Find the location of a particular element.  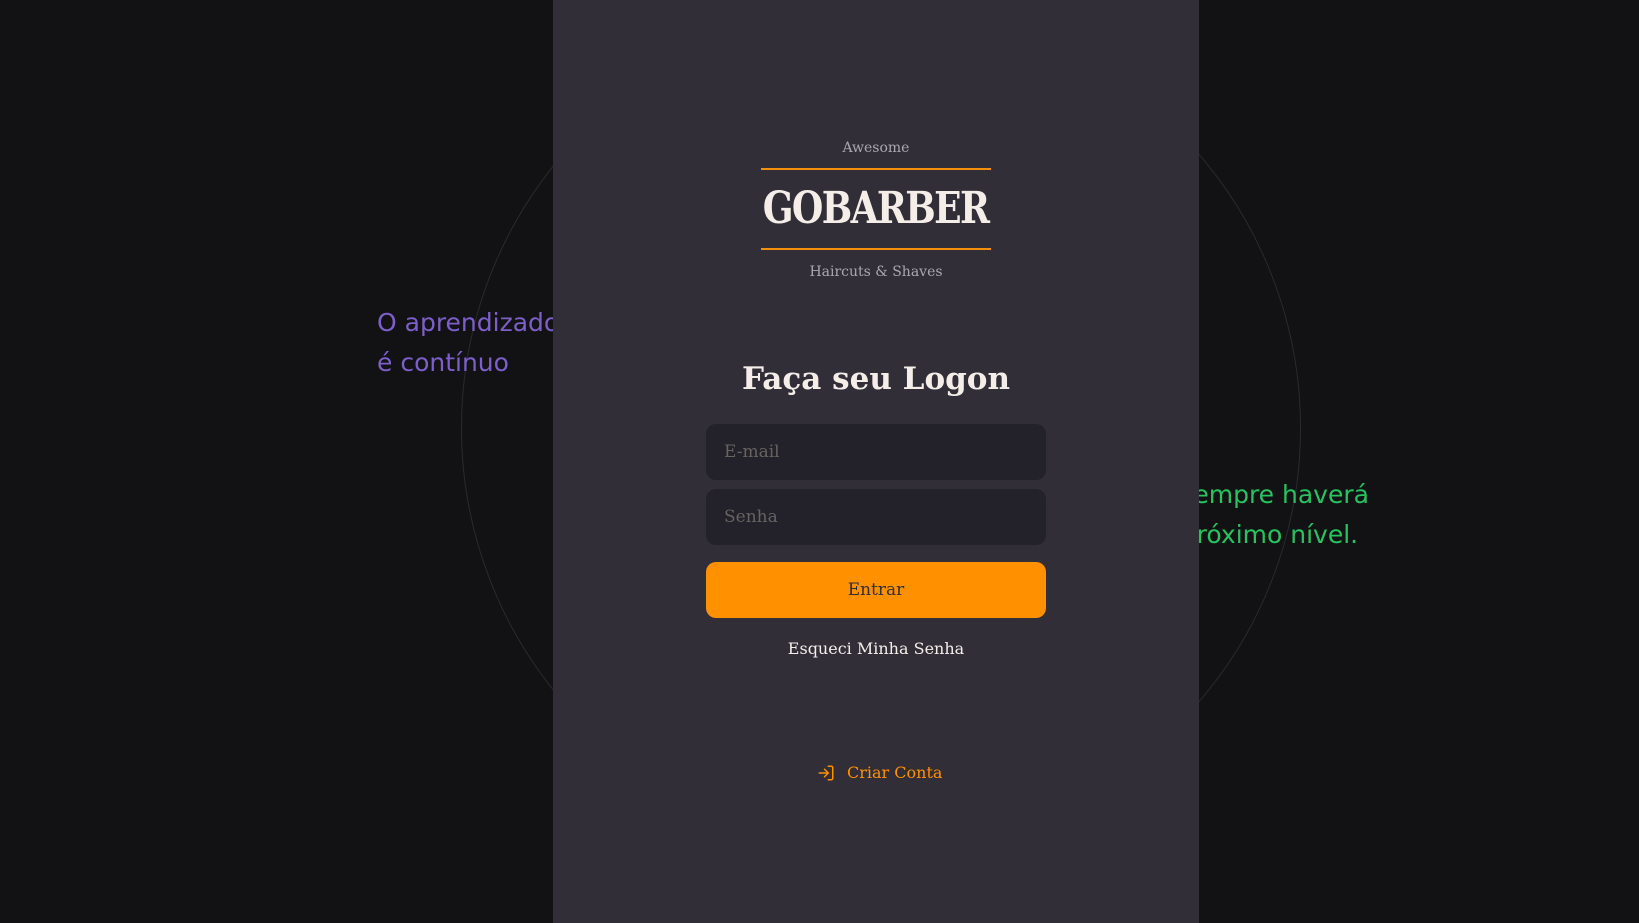

password-input is located at coordinates (876, 517).